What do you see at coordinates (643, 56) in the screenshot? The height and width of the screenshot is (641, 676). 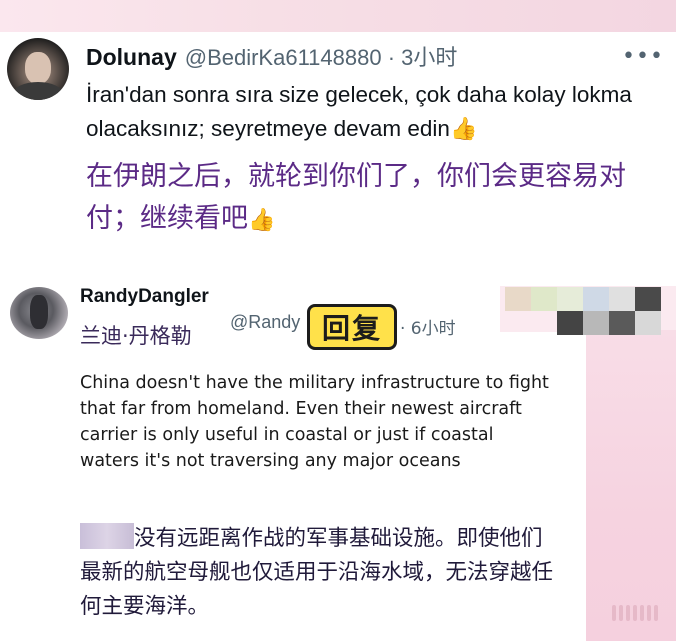 I see `more-options-icon: •••` at bounding box center [643, 56].